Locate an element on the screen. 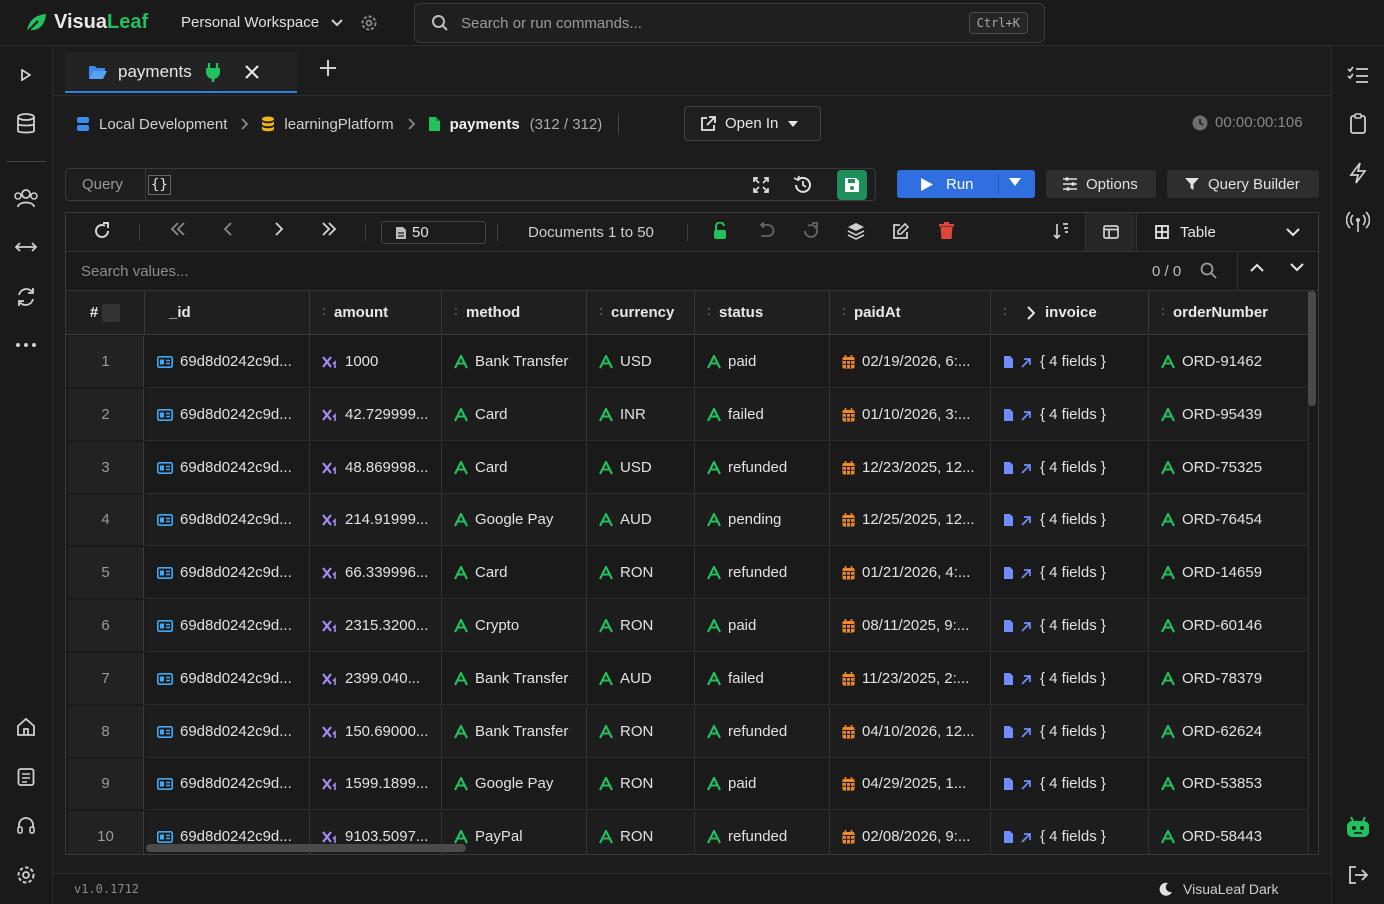 This screenshot has height=904, width=1384. sync-icon is located at coordinates (26, 297).